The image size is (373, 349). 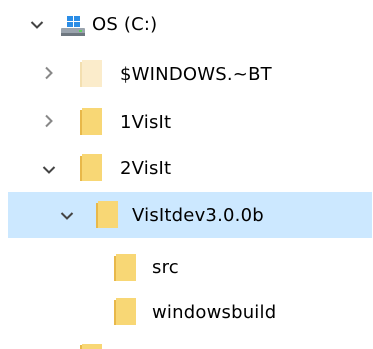 What do you see at coordinates (186, 121) in the screenshot?
I see `tree-item-1visit: 1VisIt` at bounding box center [186, 121].